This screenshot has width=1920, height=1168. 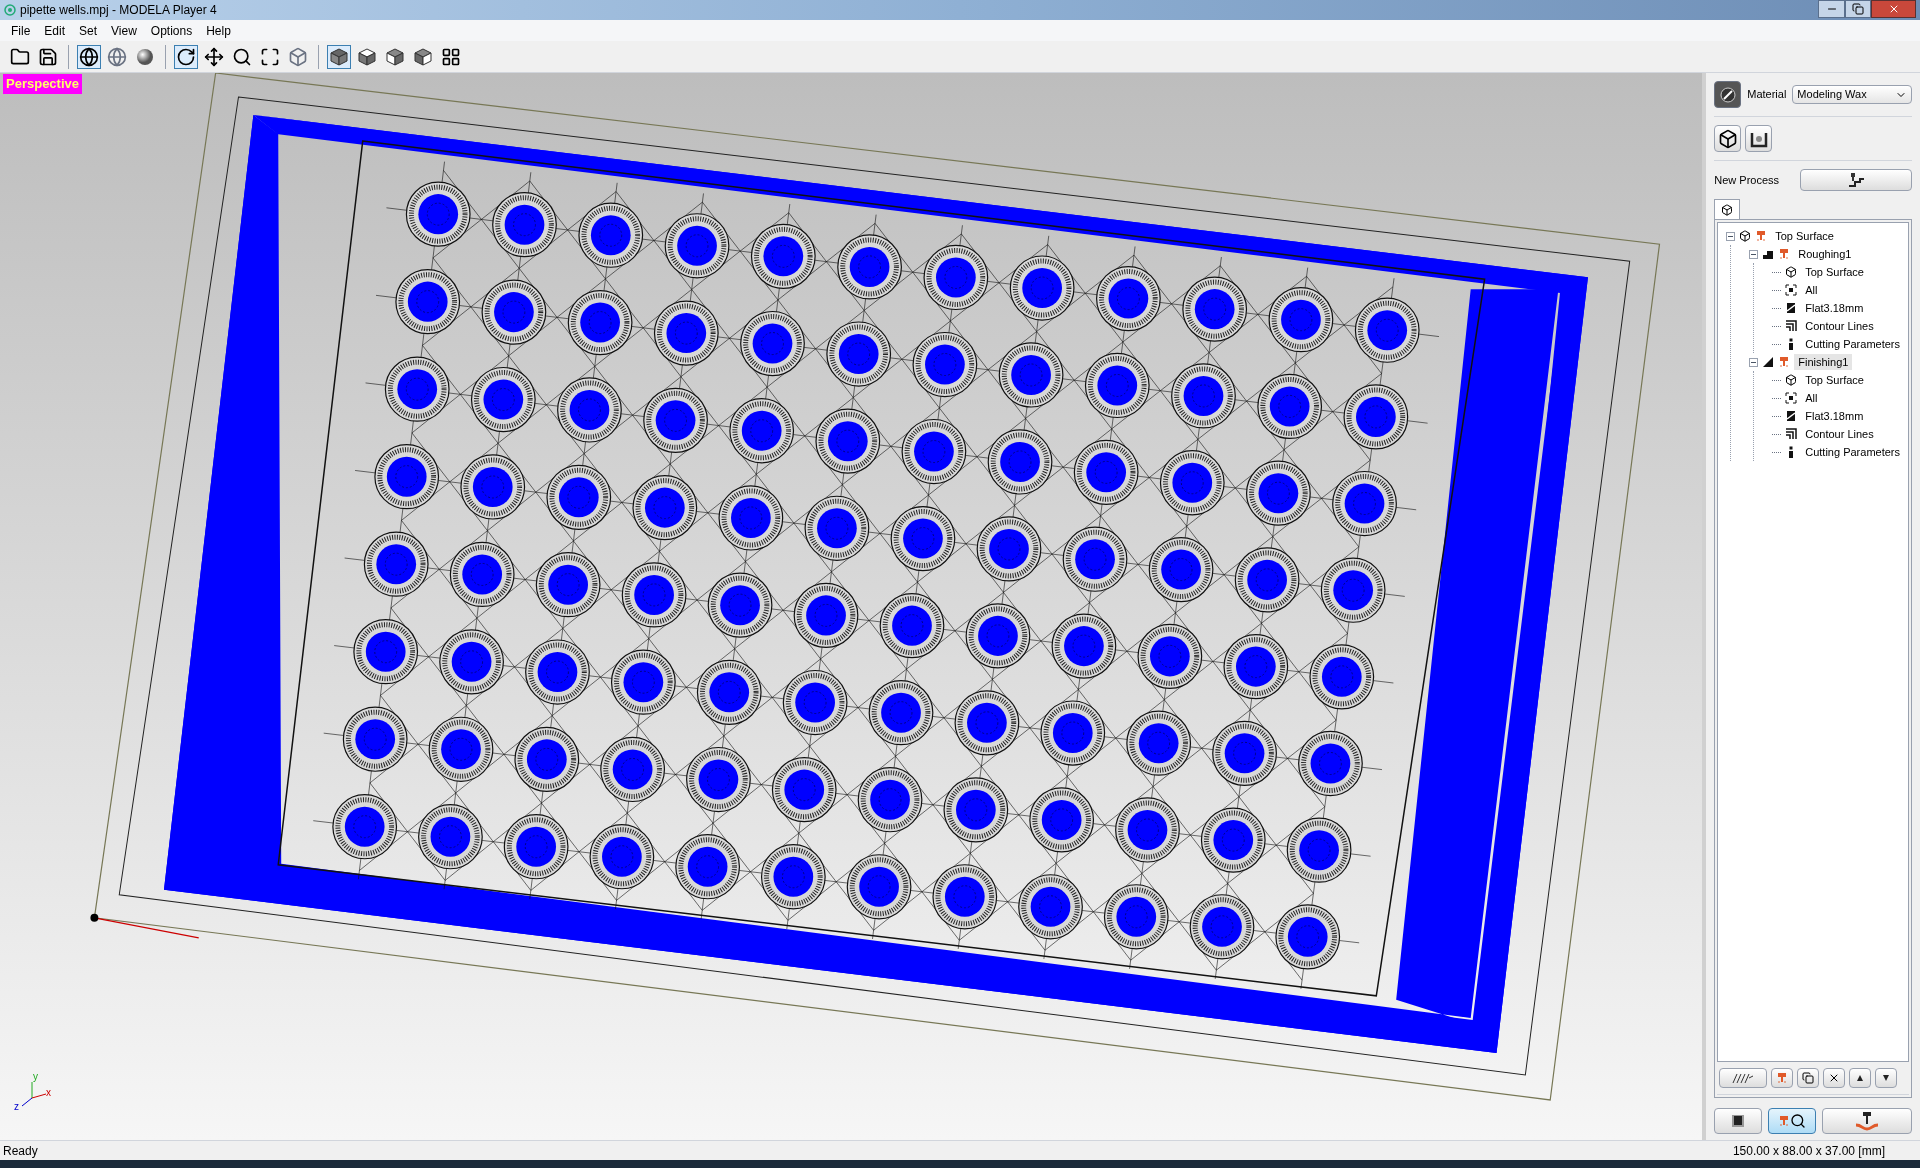 I want to click on menu-item: View, so click(x=124, y=30).